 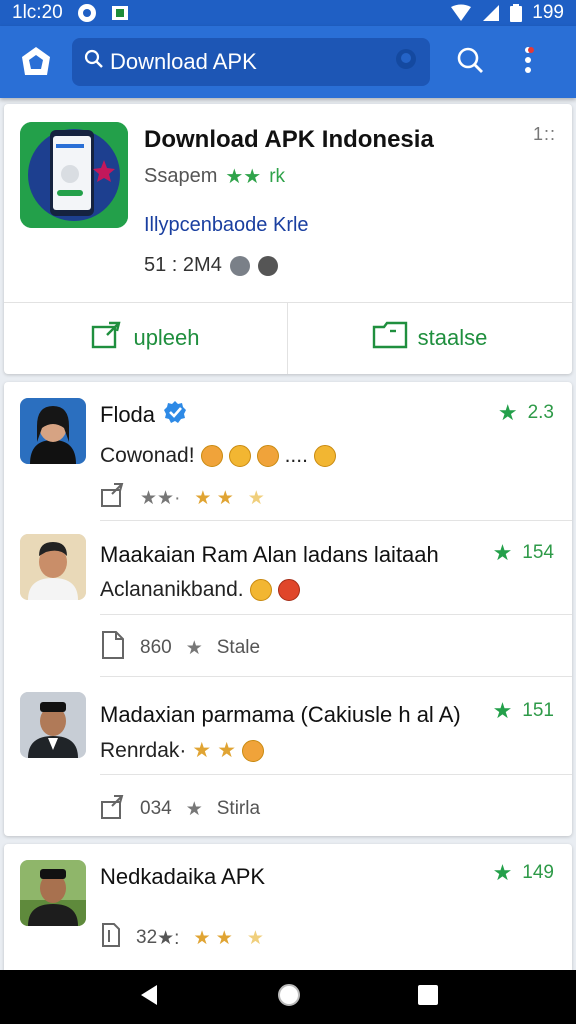 I want to click on author-name: Nedkadaika APK, so click(x=183, y=876).